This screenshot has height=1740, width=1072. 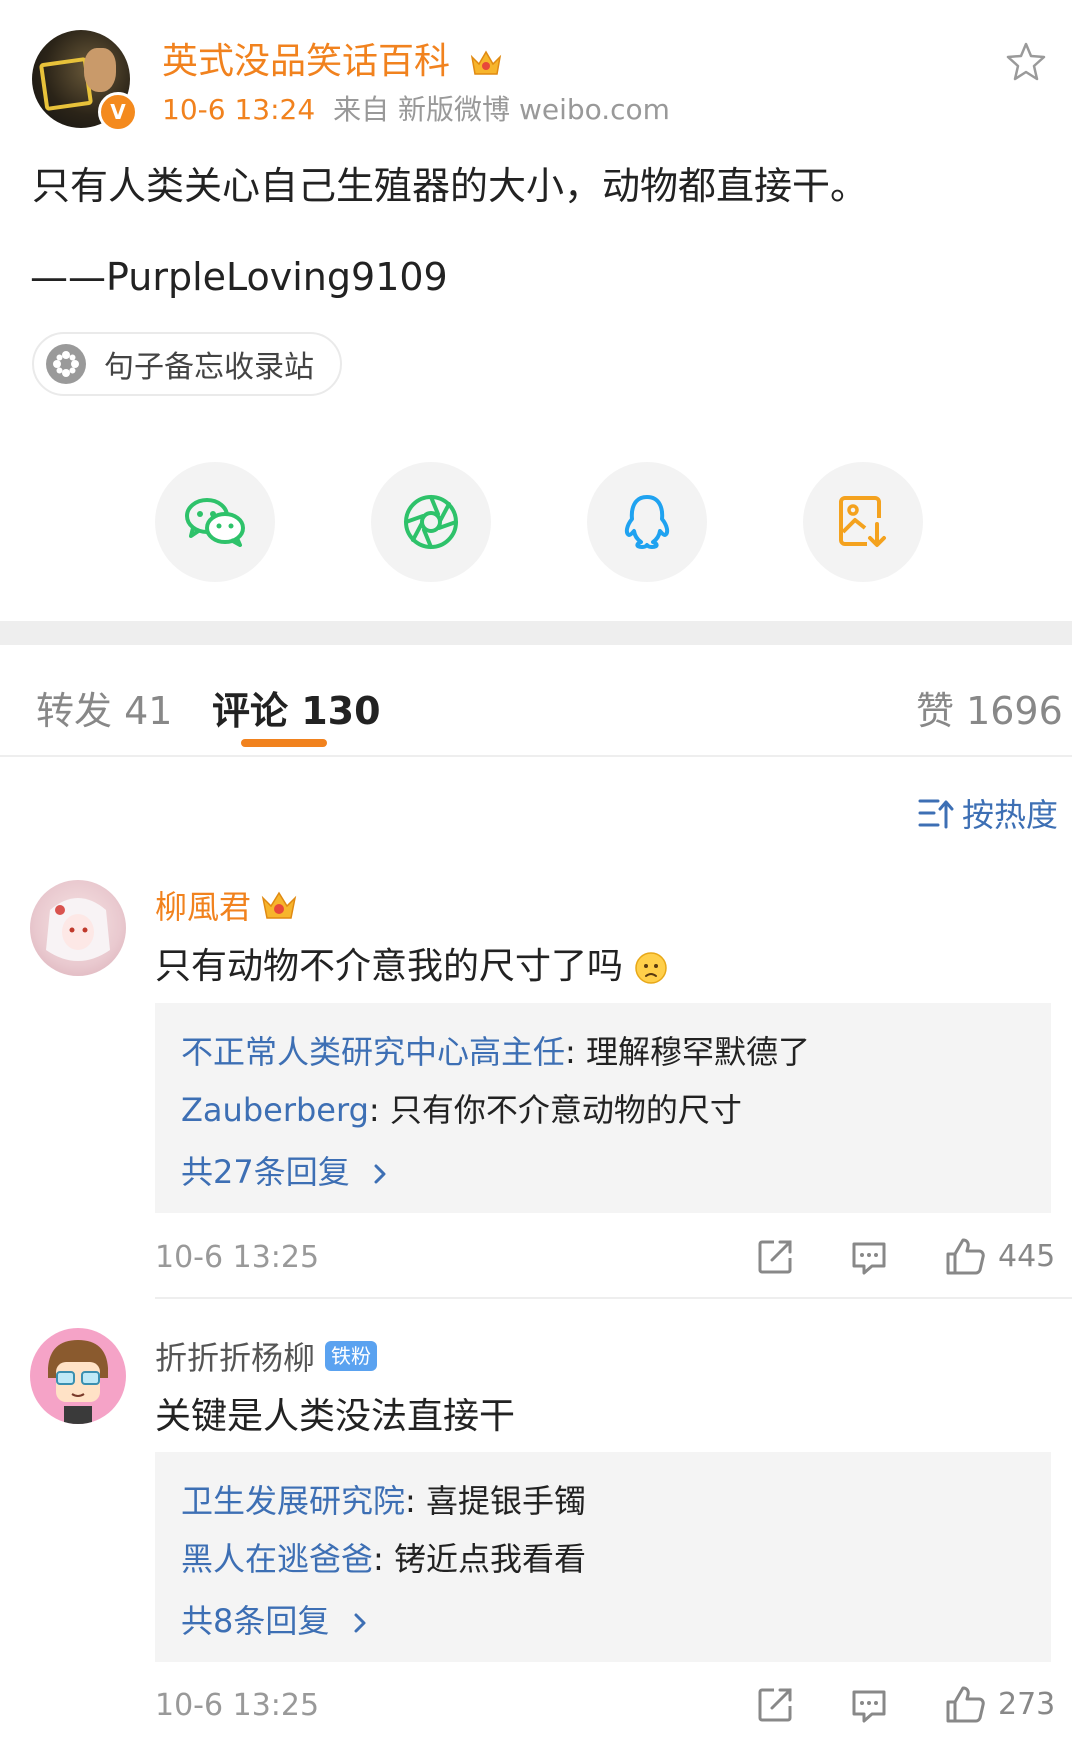 What do you see at coordinates (411, 963) in the screenshot?
I see `comment-text: 只有动物不介意我的尺寸了吗` at bounding box center [411, 963].